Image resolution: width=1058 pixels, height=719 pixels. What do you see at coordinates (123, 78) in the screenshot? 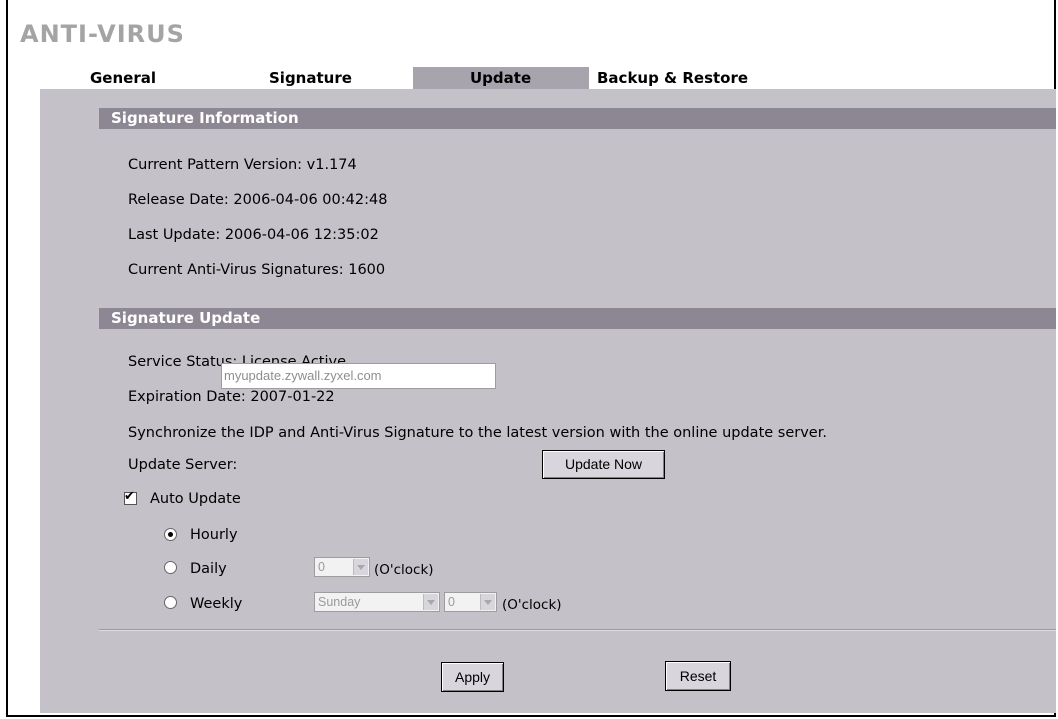
I see `tab-general-label: General` at bounding box center [123, 78].